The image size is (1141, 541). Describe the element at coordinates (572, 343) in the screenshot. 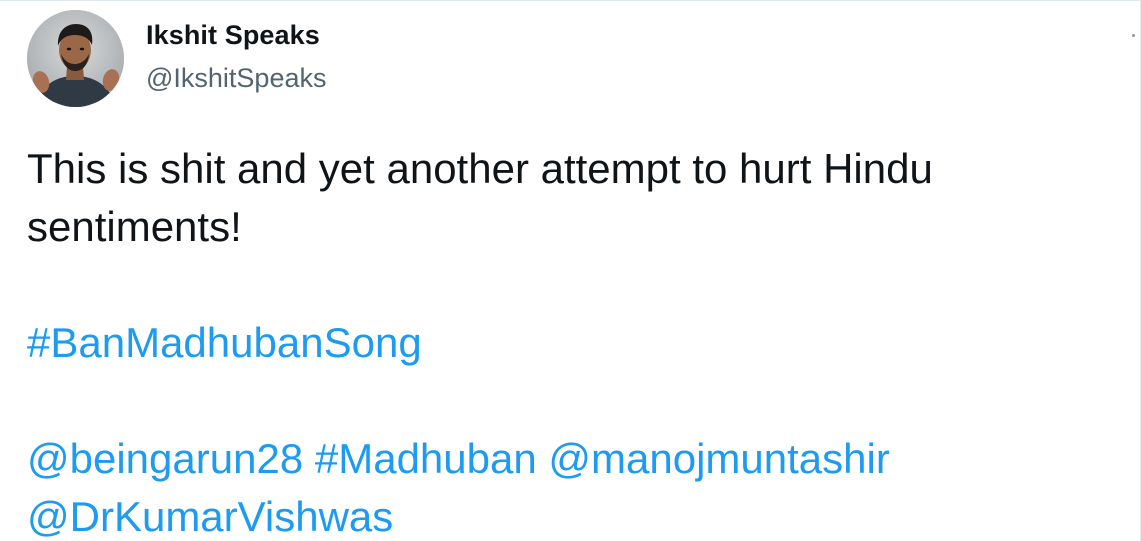

I see `hashtag-line: #BanMadhubanSong` at that location.